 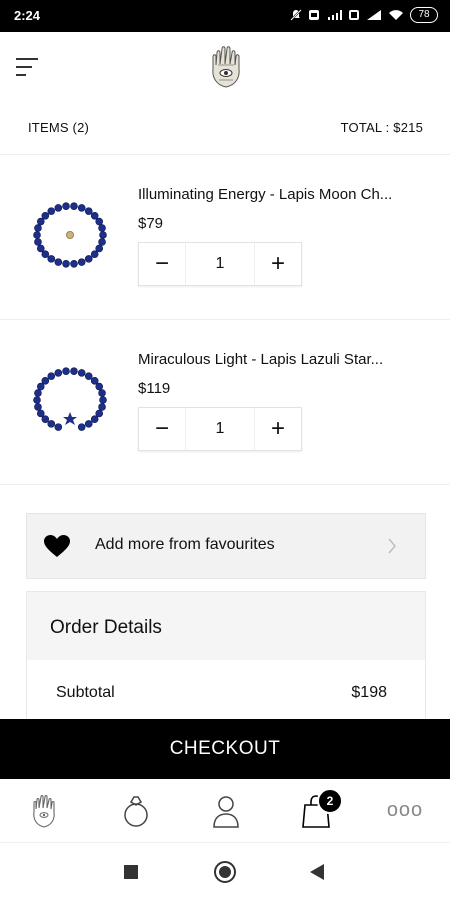 What do you see at coordinates (226, 656) in the screenshot?
I see `order-details-panel: Order Details Subtotal $198` at bounding box center [226, 656].